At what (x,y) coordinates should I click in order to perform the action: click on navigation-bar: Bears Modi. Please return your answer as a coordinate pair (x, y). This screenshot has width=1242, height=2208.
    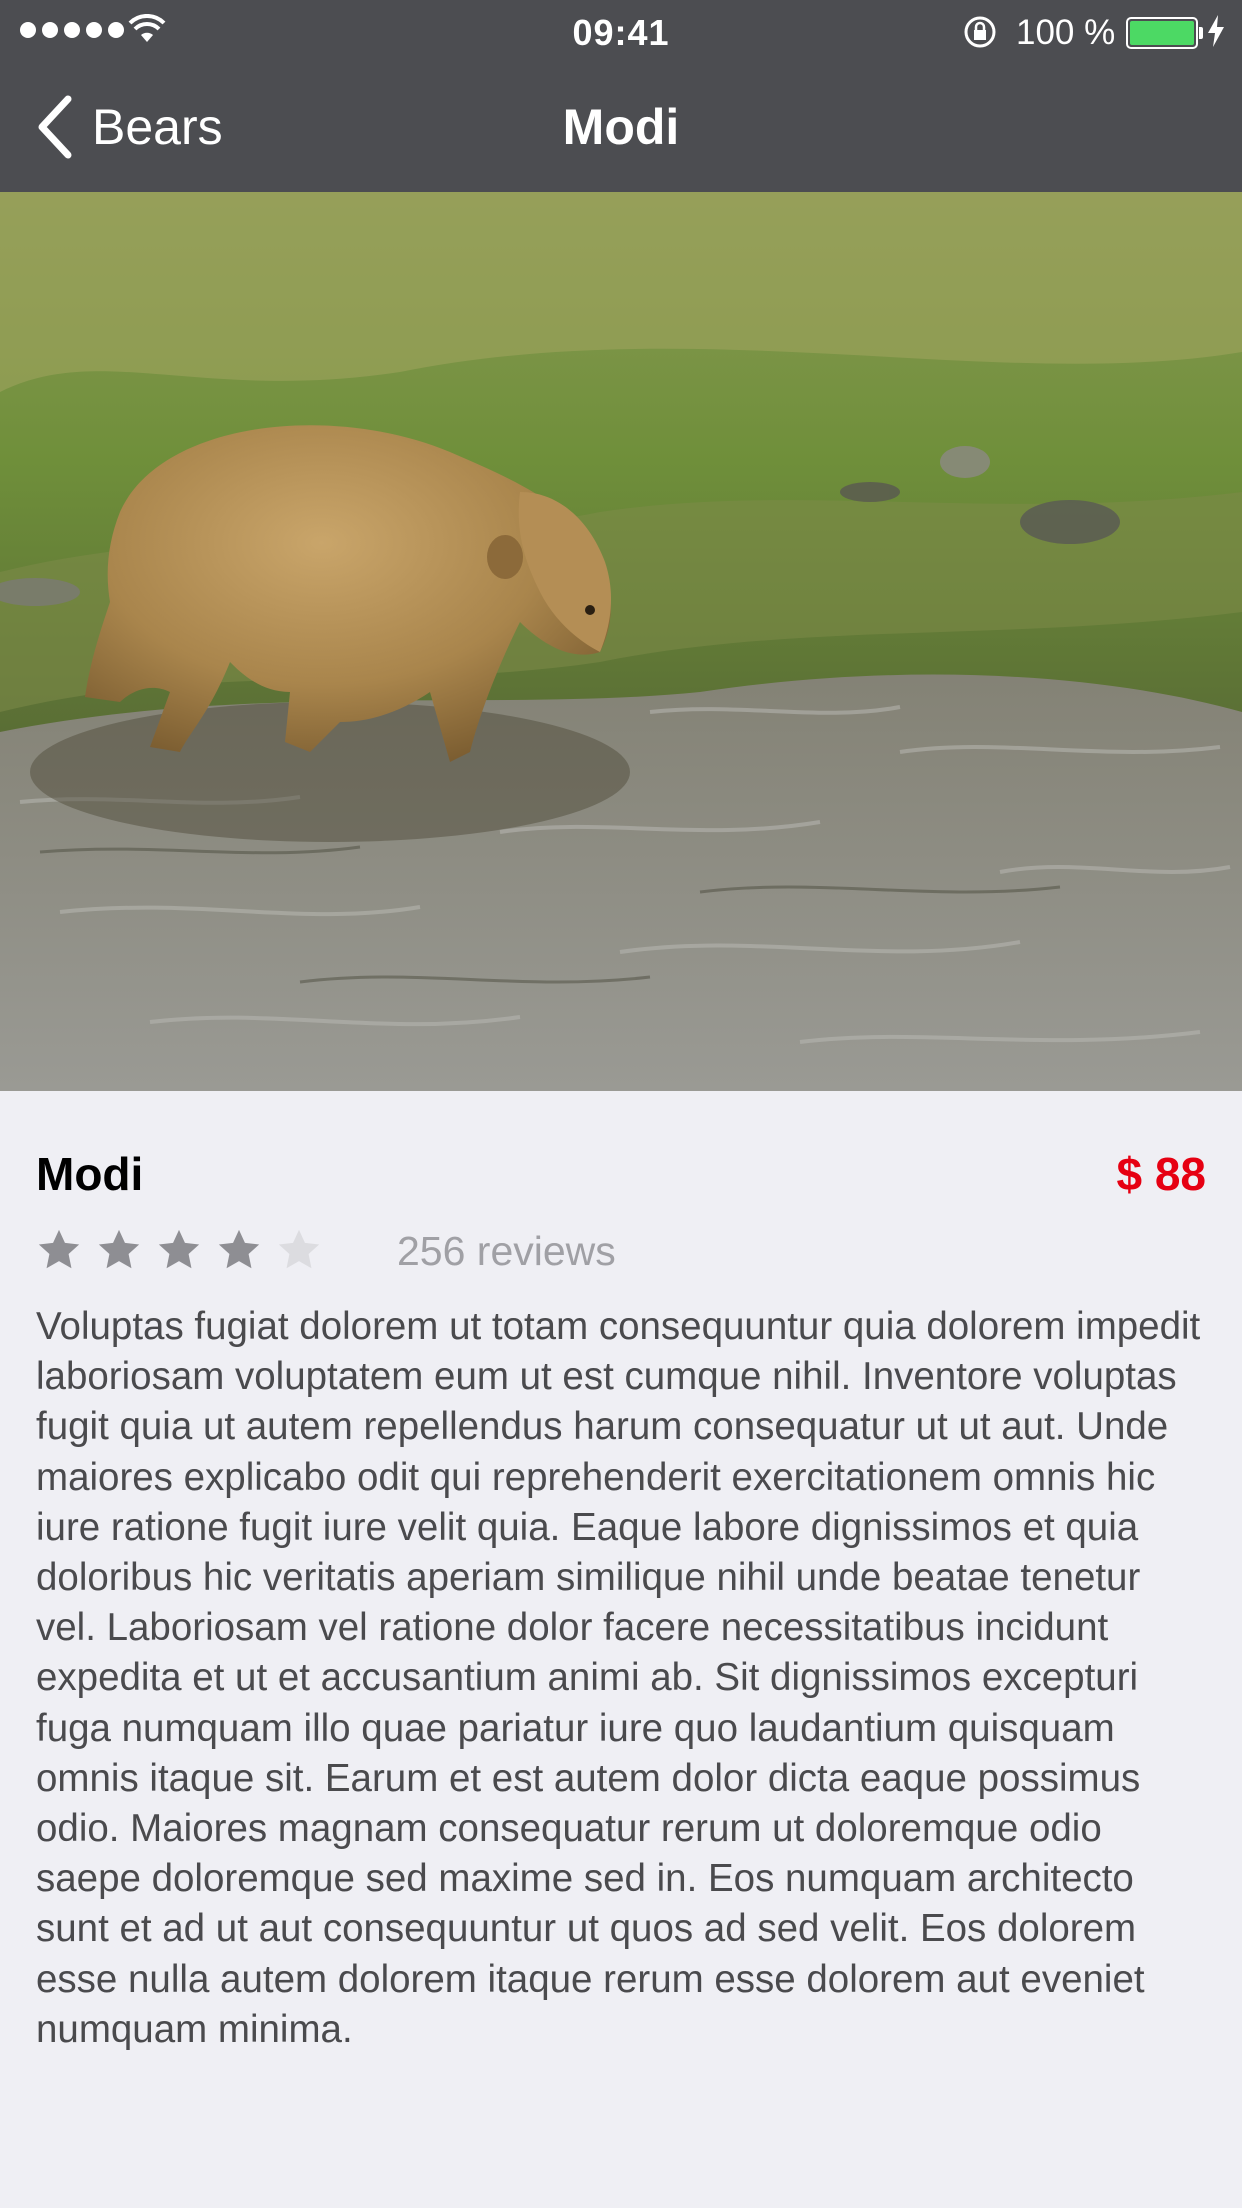
    Looking at the image, I should click on (621, 127).